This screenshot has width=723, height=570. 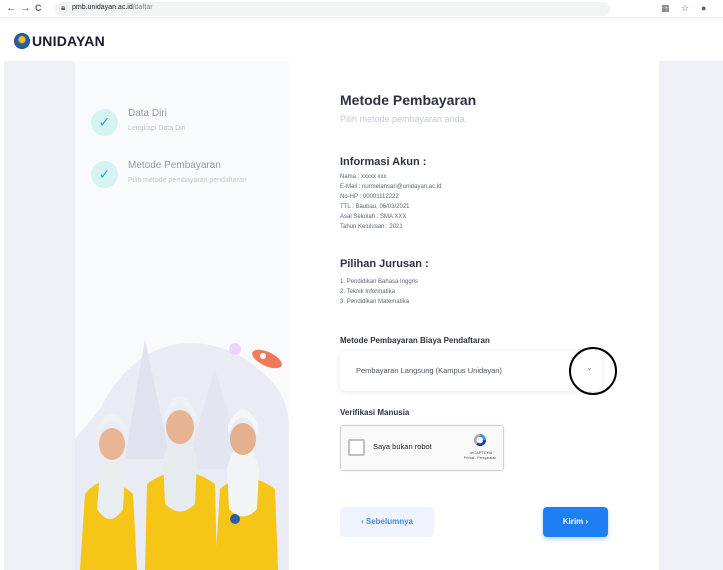 I want to click on account-grad-year: Tahun Kelulusan : 2021, so click(x=371, y=227).